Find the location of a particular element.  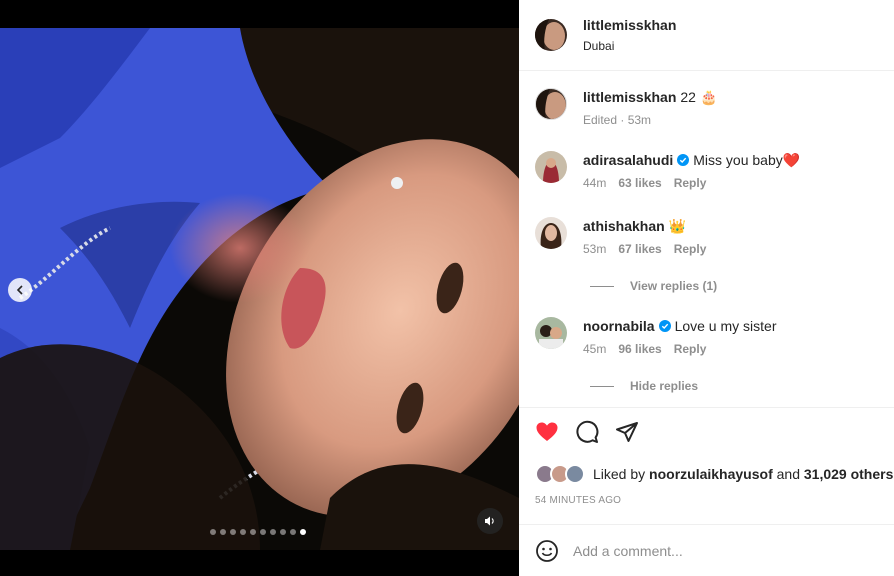

caption-text: 22 is located at coordinates (688, 97).